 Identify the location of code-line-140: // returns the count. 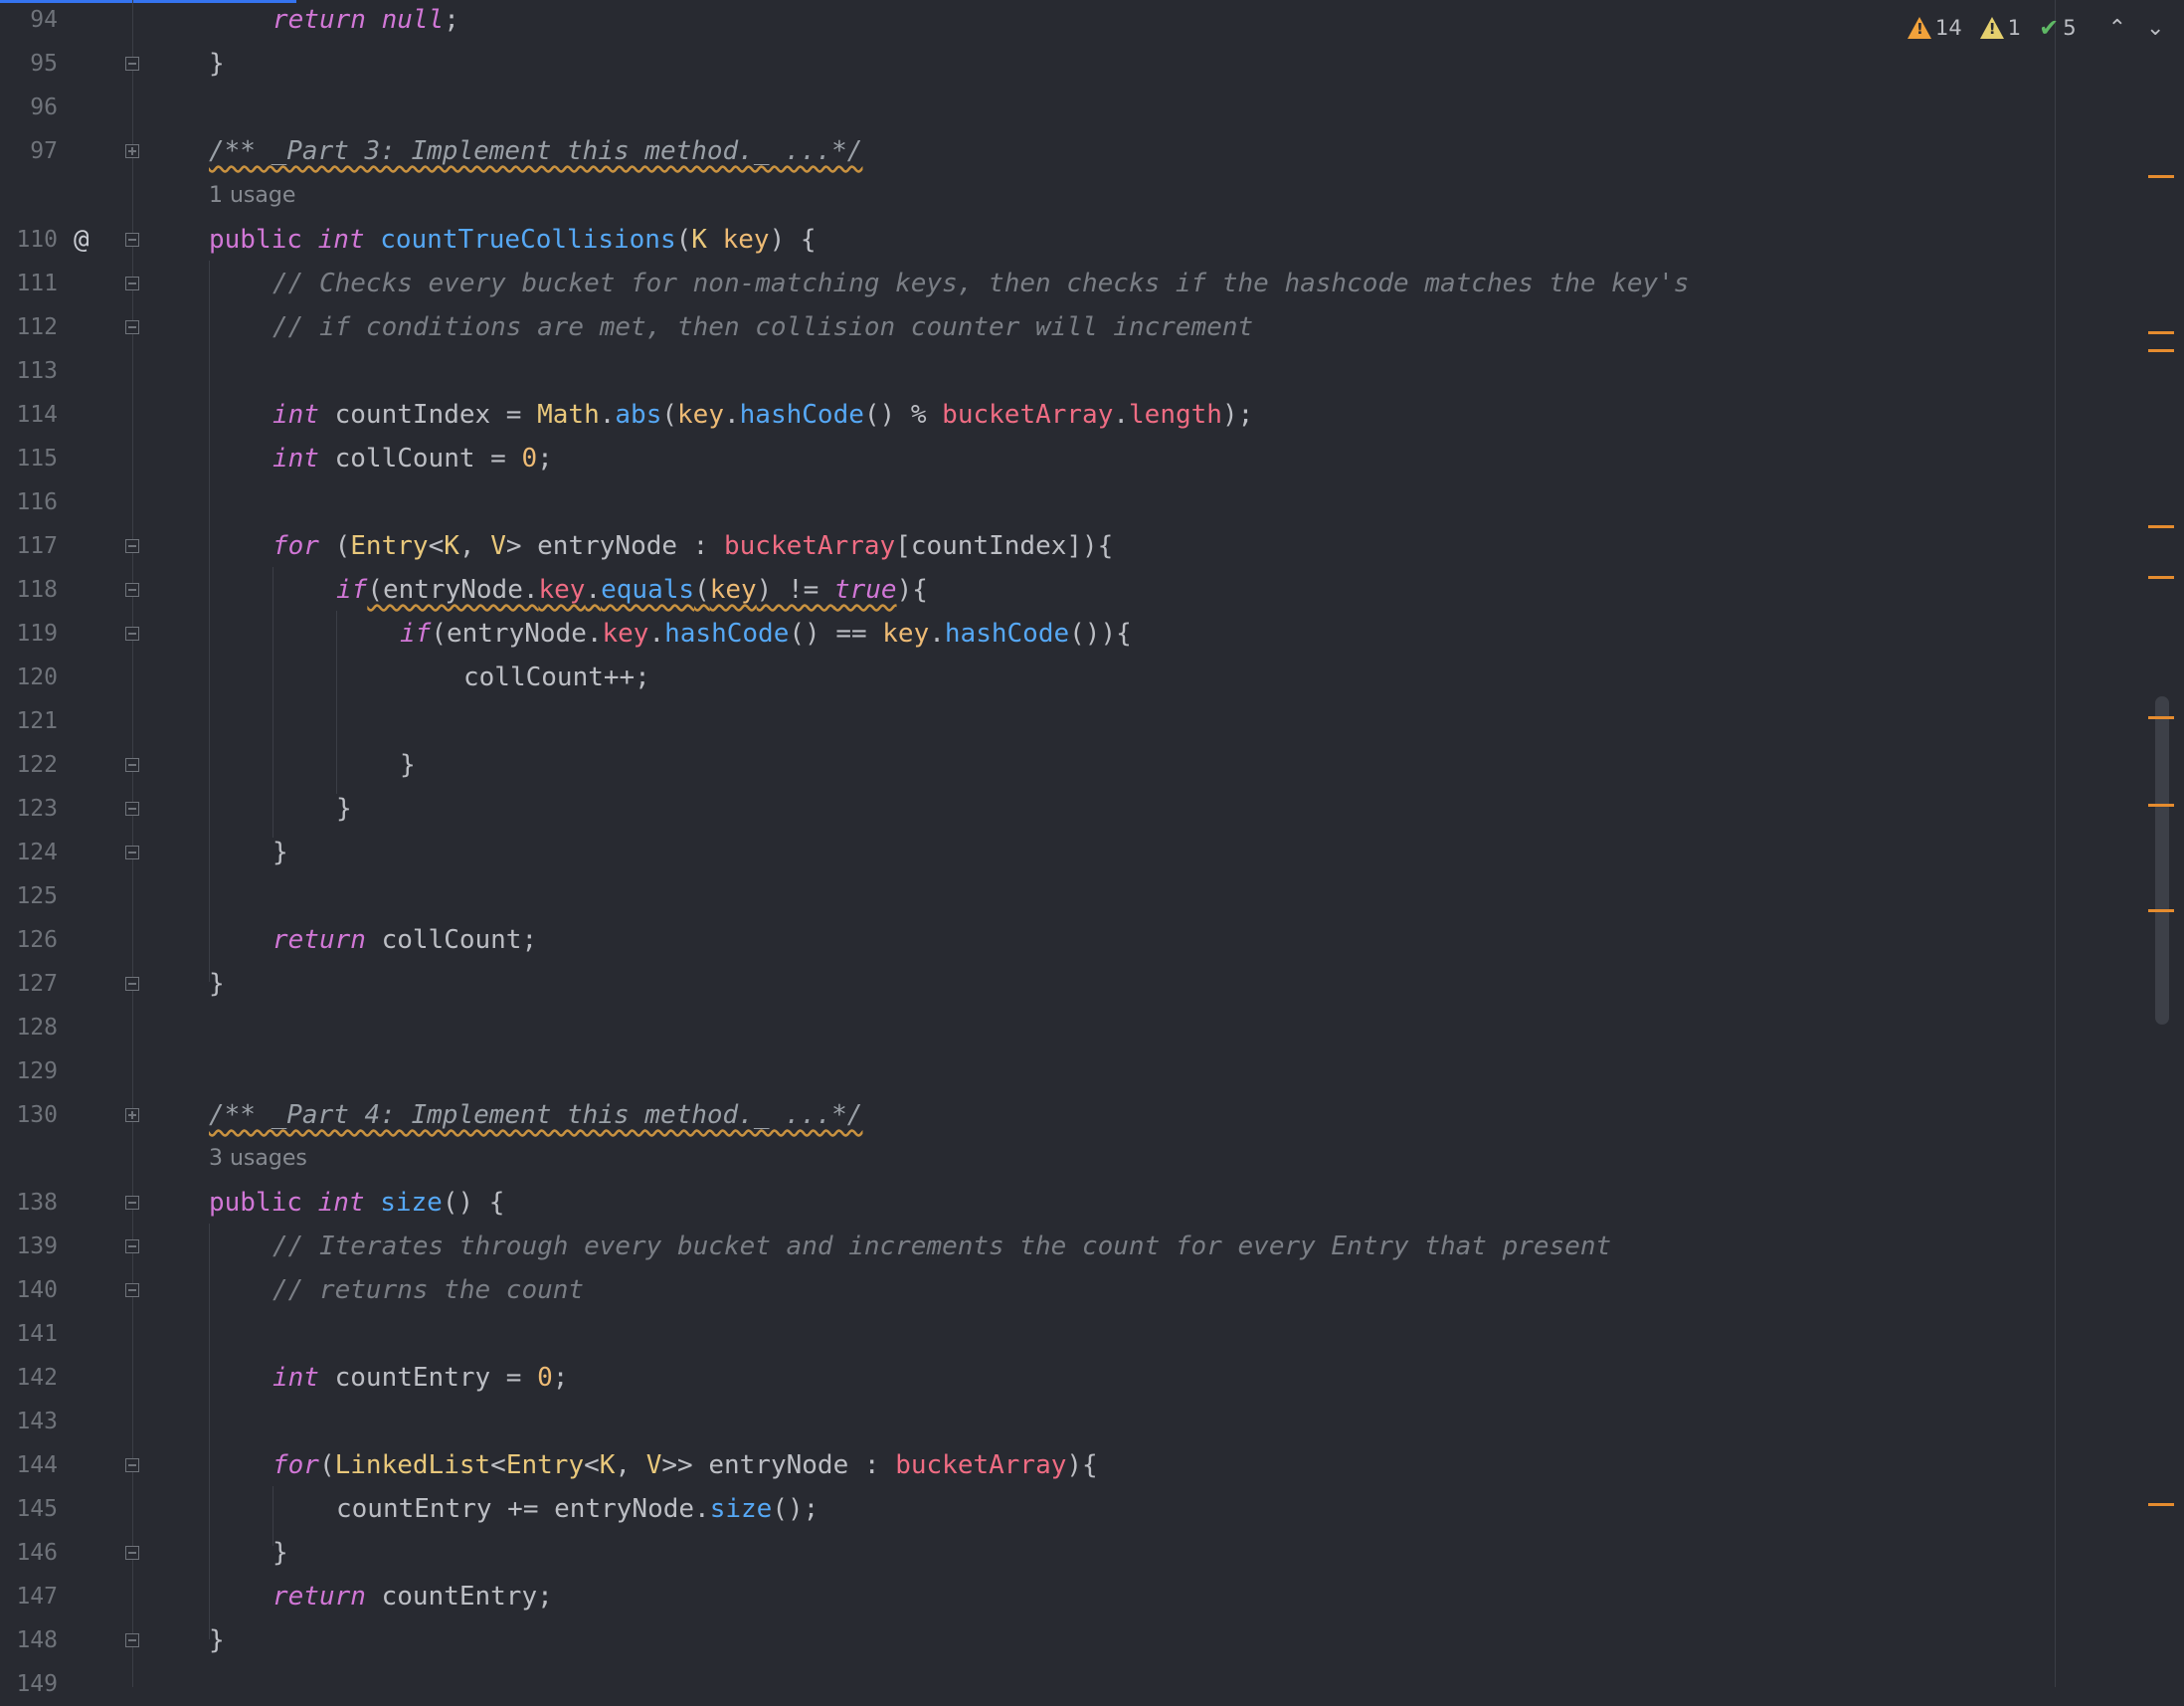
(429, 1290).